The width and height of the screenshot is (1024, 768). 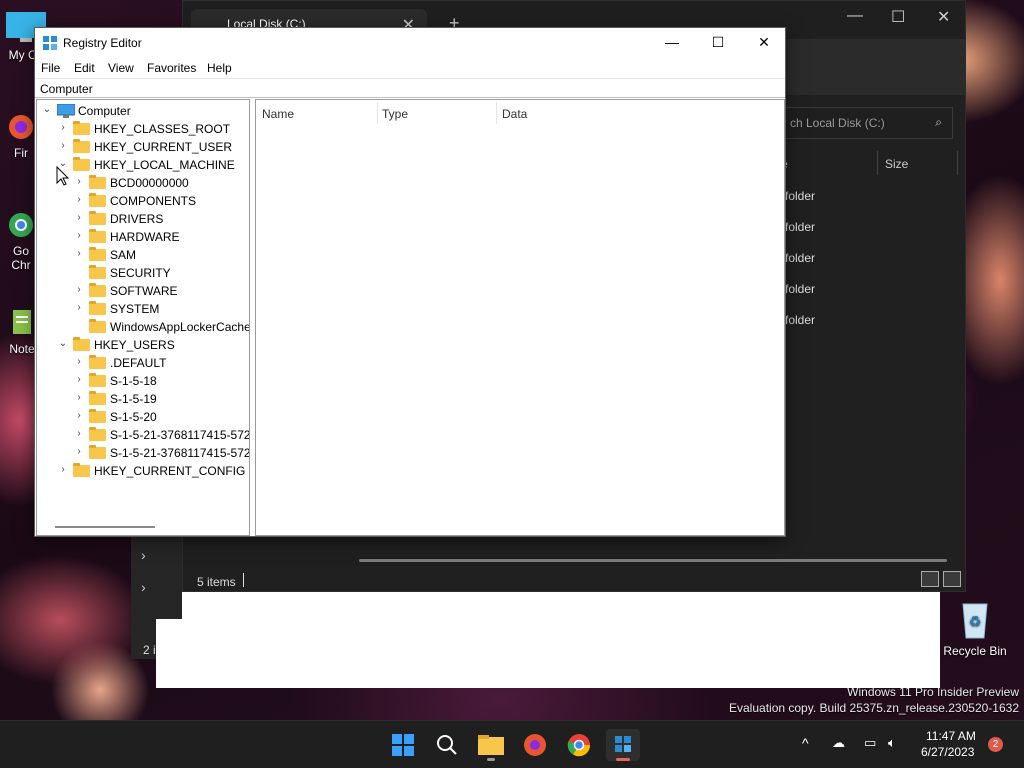 I want to click on menu-file: File, so click(x=50, y=68).